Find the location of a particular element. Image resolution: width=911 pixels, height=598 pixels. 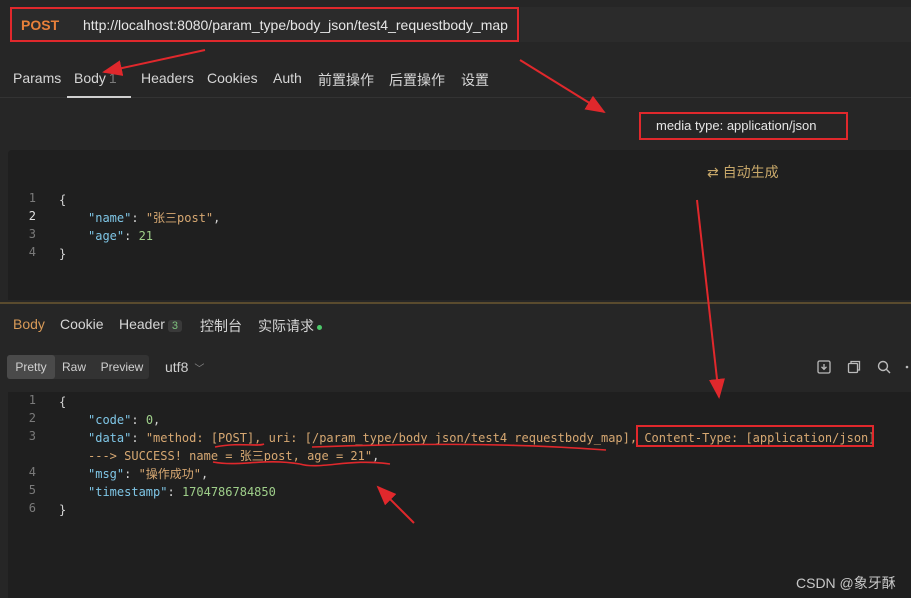

encoding-select: utf8 ﹀ is located at coordinates (184, 367).